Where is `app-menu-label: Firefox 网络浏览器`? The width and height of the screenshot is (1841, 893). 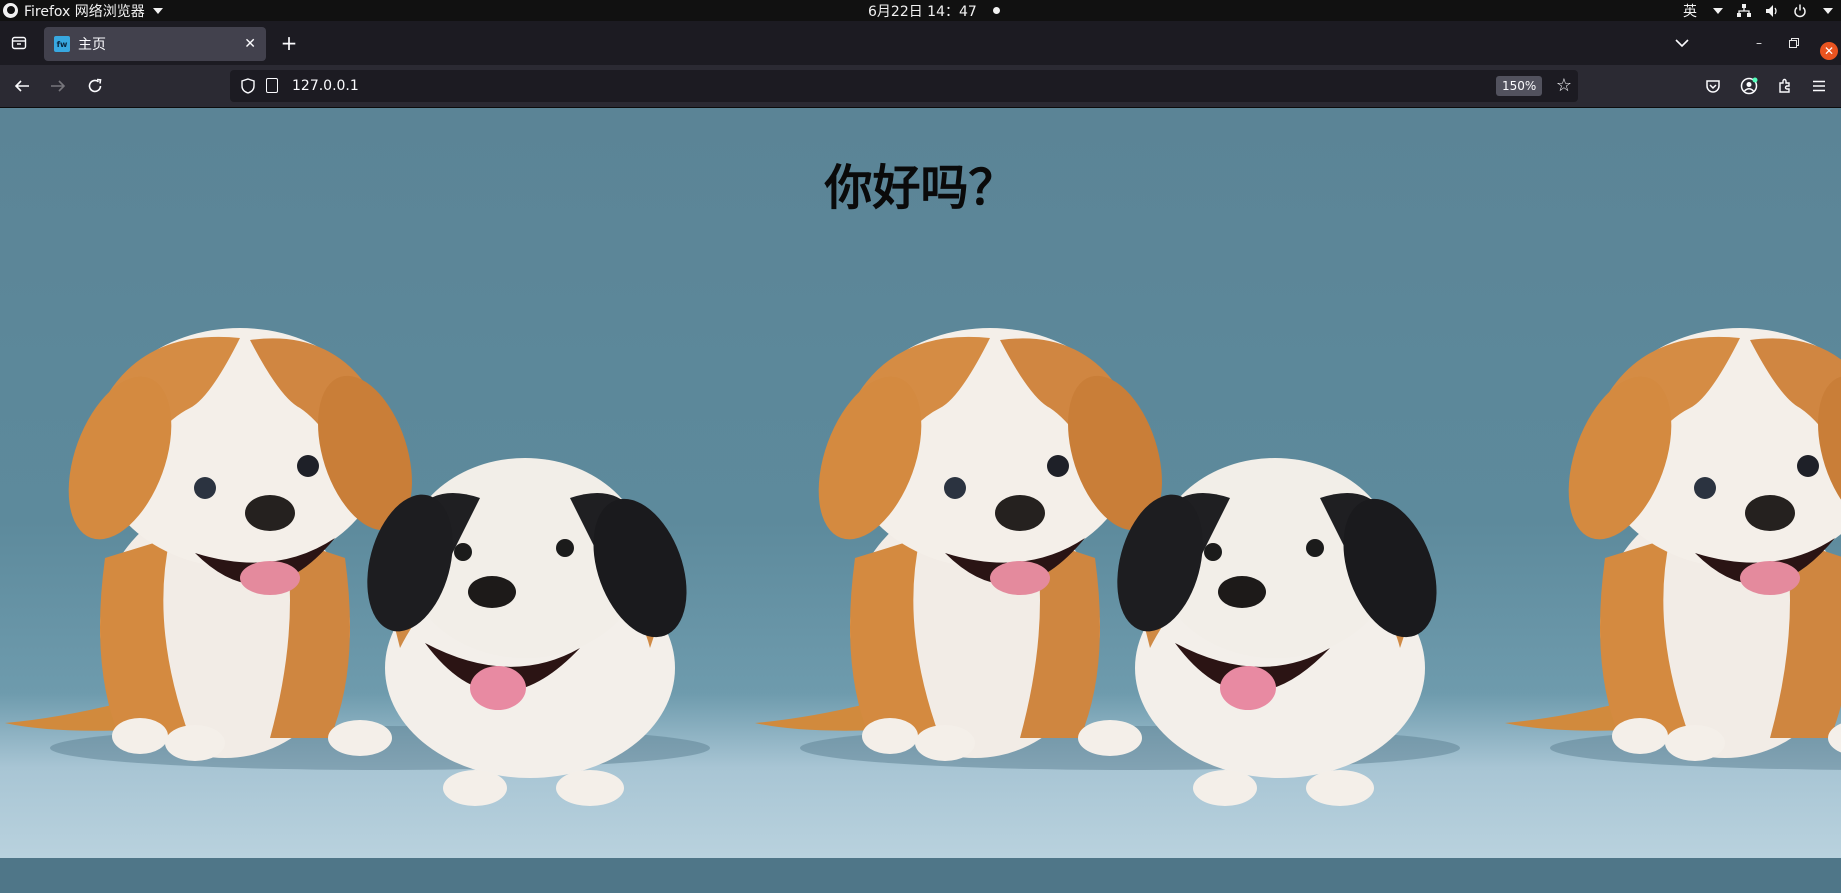 app-menu-label: Firefox 网络浏览器 is located at coordinates (84, 11).